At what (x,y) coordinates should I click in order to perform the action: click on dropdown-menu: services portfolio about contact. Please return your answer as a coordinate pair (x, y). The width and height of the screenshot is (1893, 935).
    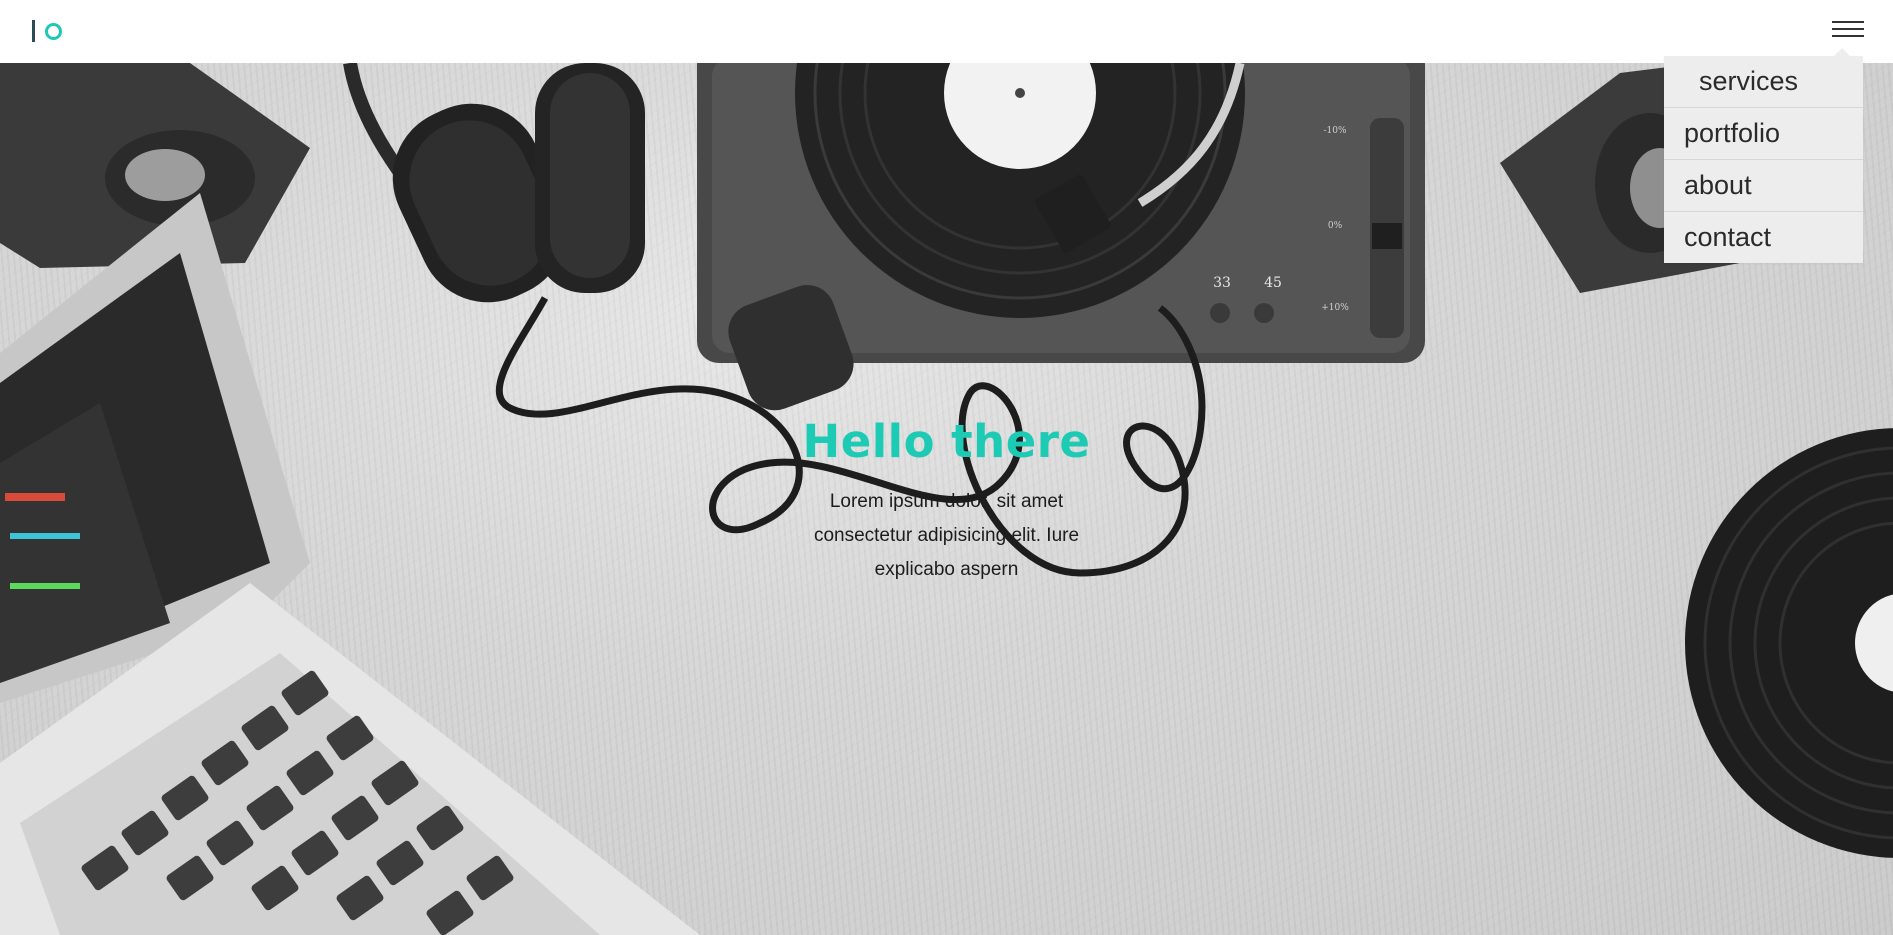
    Looking at the image, I should click on (1763, 155).